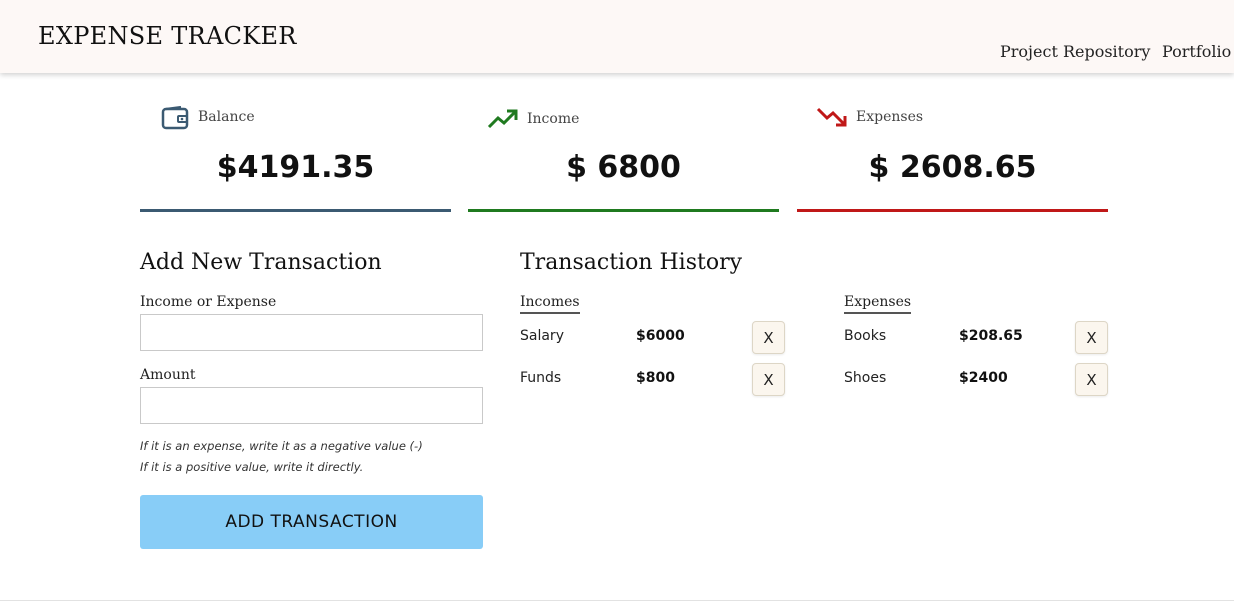  I want to click on income-value: $ 6800, so click(623, 167).